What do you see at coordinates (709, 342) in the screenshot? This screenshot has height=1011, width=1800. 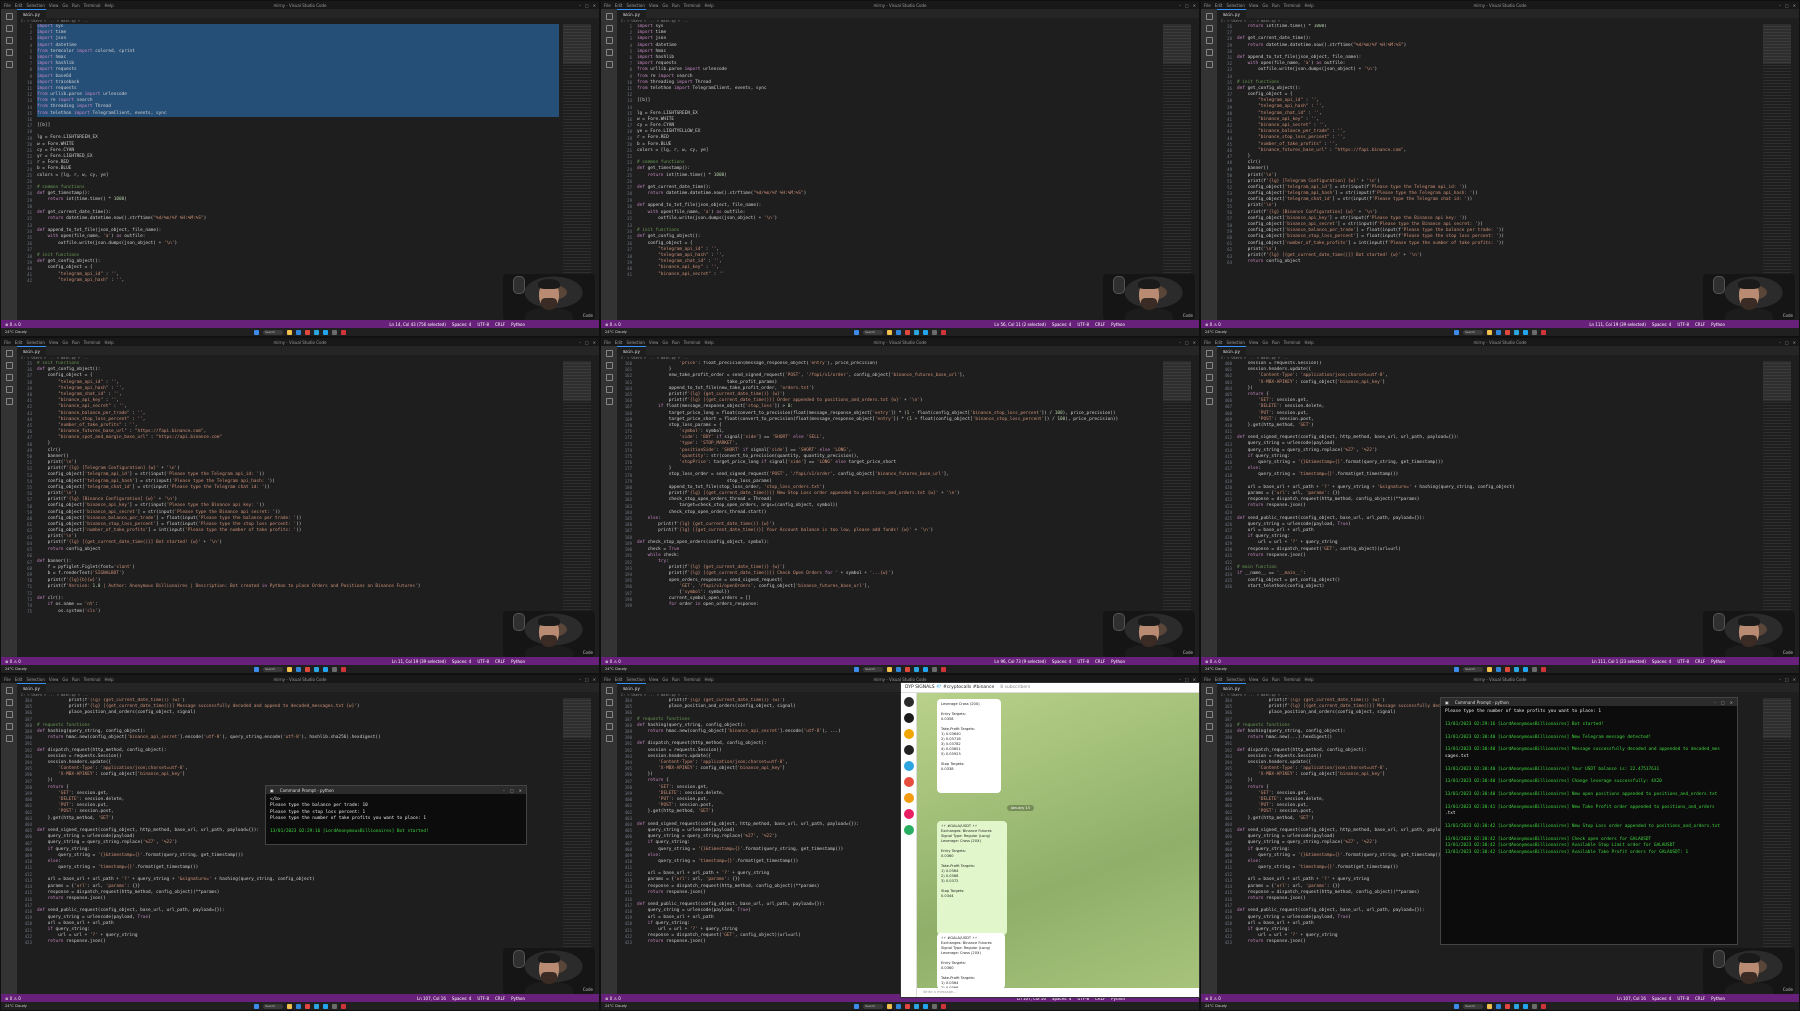 I see `menu-help: Help` at bounding box center [709, 342].